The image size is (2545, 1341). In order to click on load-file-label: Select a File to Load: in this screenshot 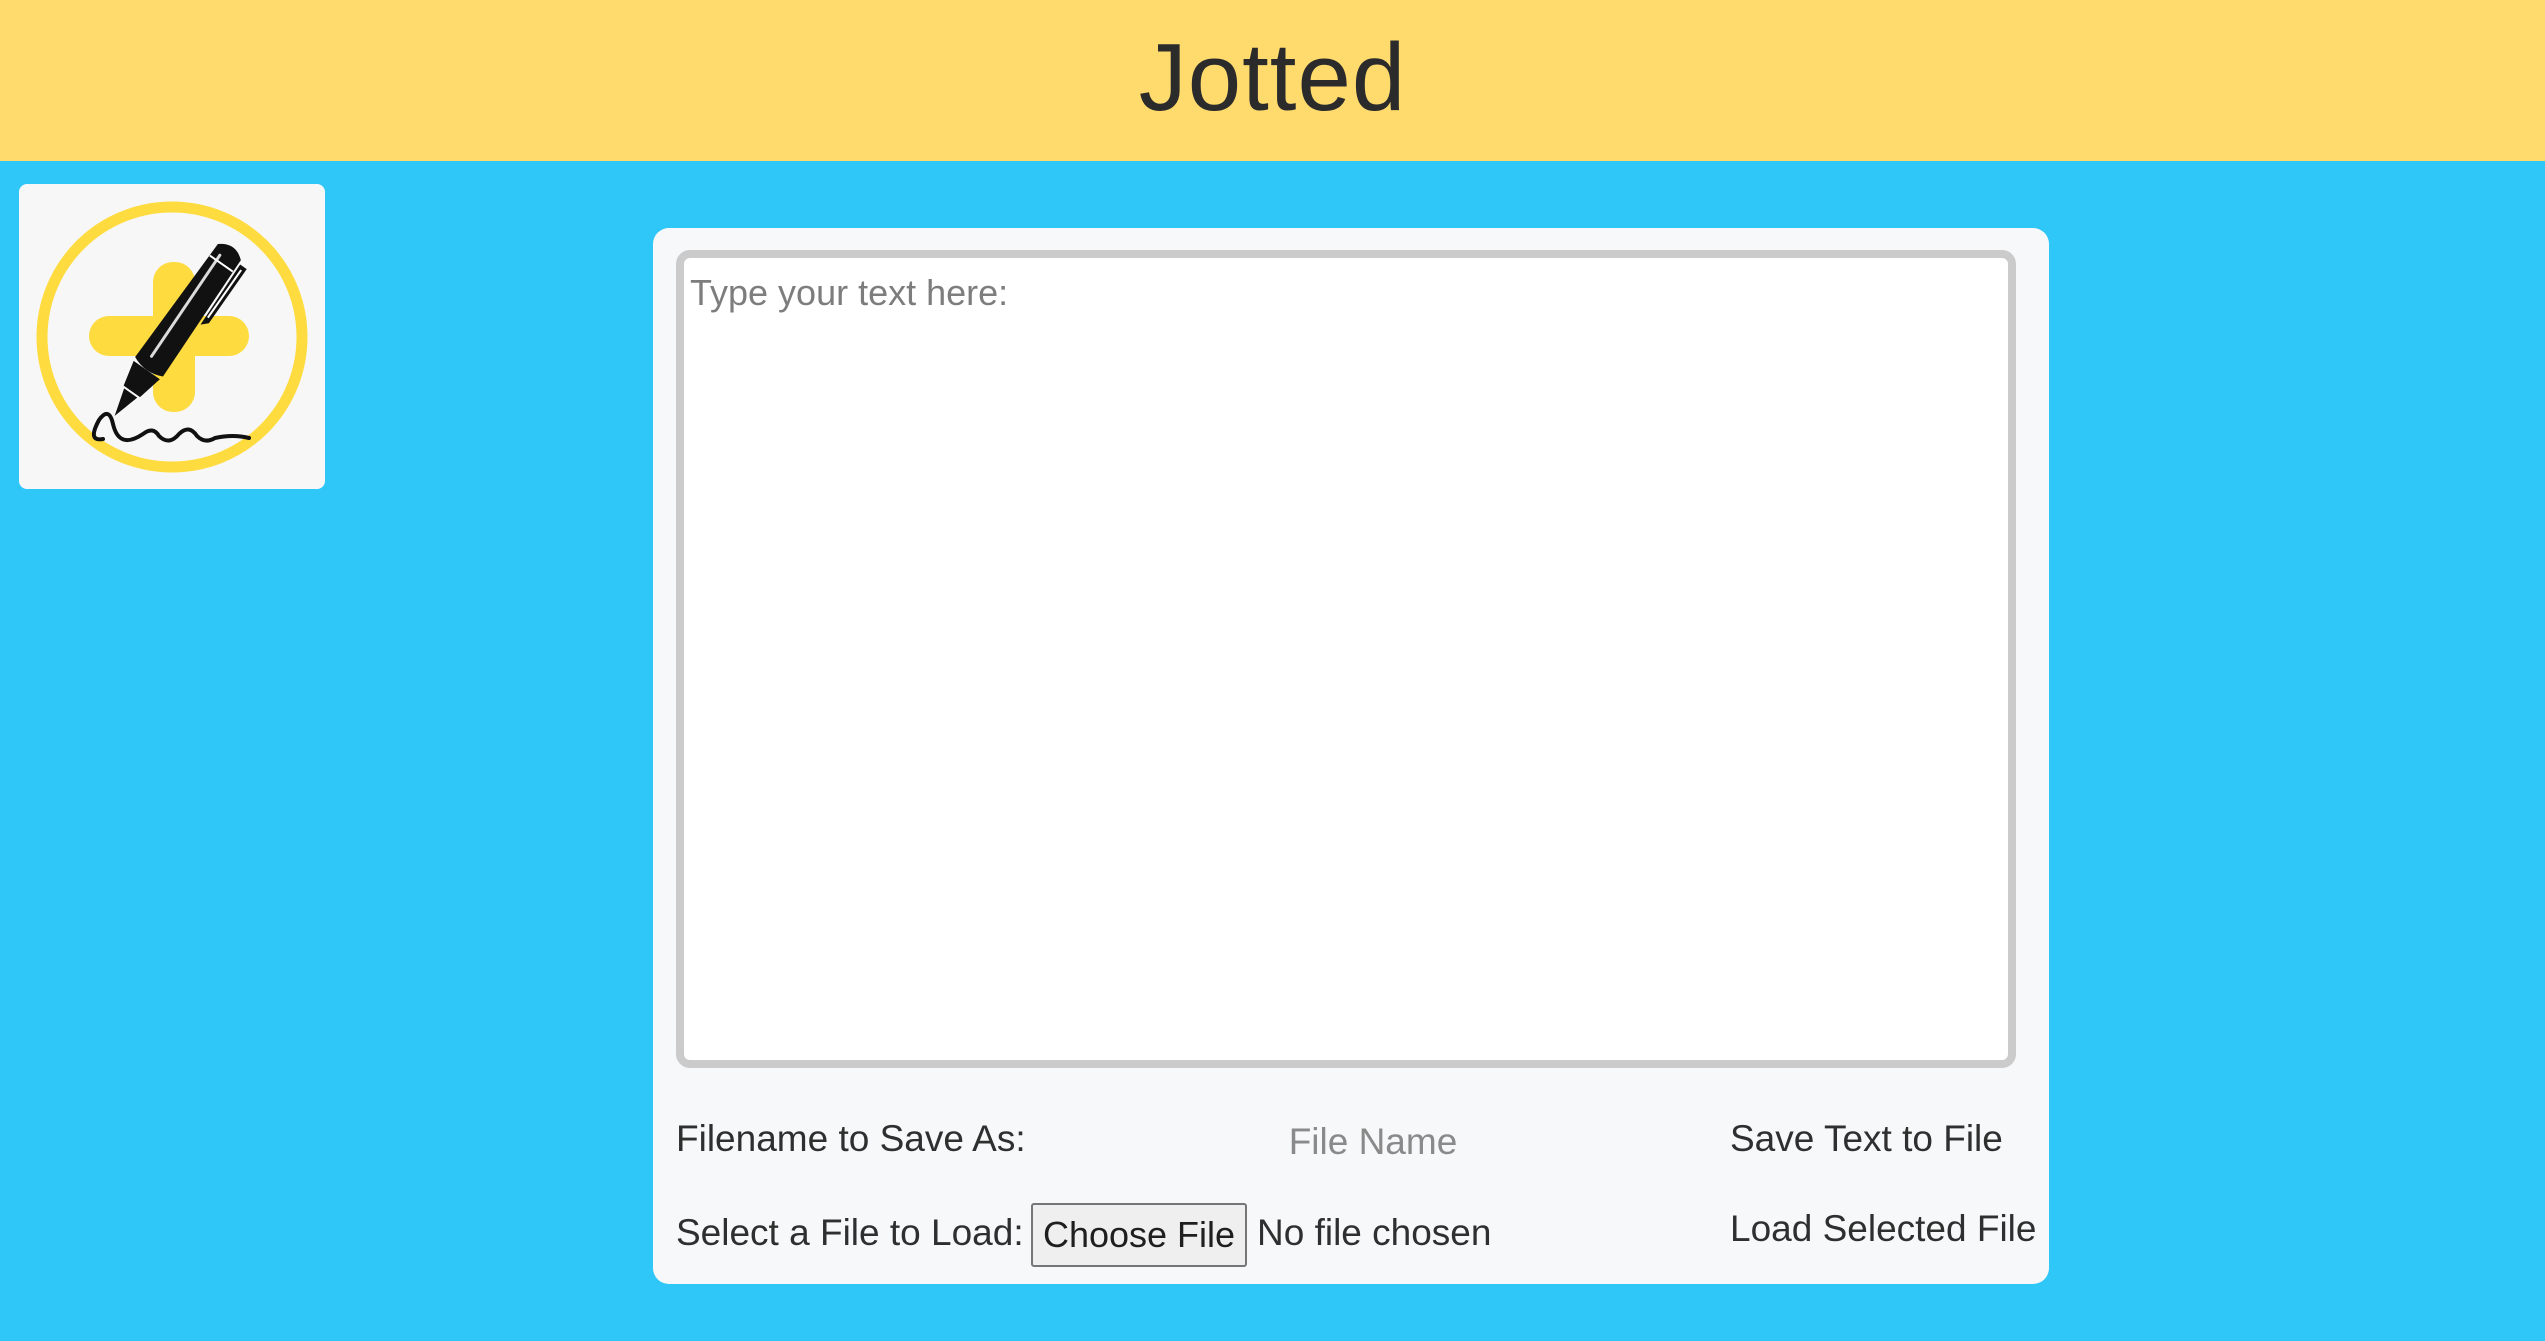, I will do `click(850, 1232)`.